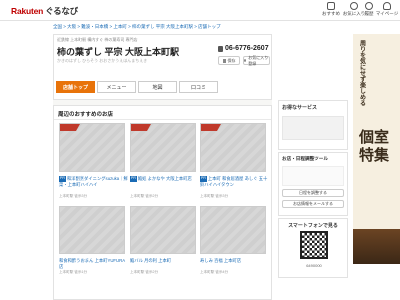 The height and width of the screenshot is (300, 400). Describe the element at coordinates (305, 158) in the screenshot. I see `tool-title: お店・日程調整ツール` at that location.